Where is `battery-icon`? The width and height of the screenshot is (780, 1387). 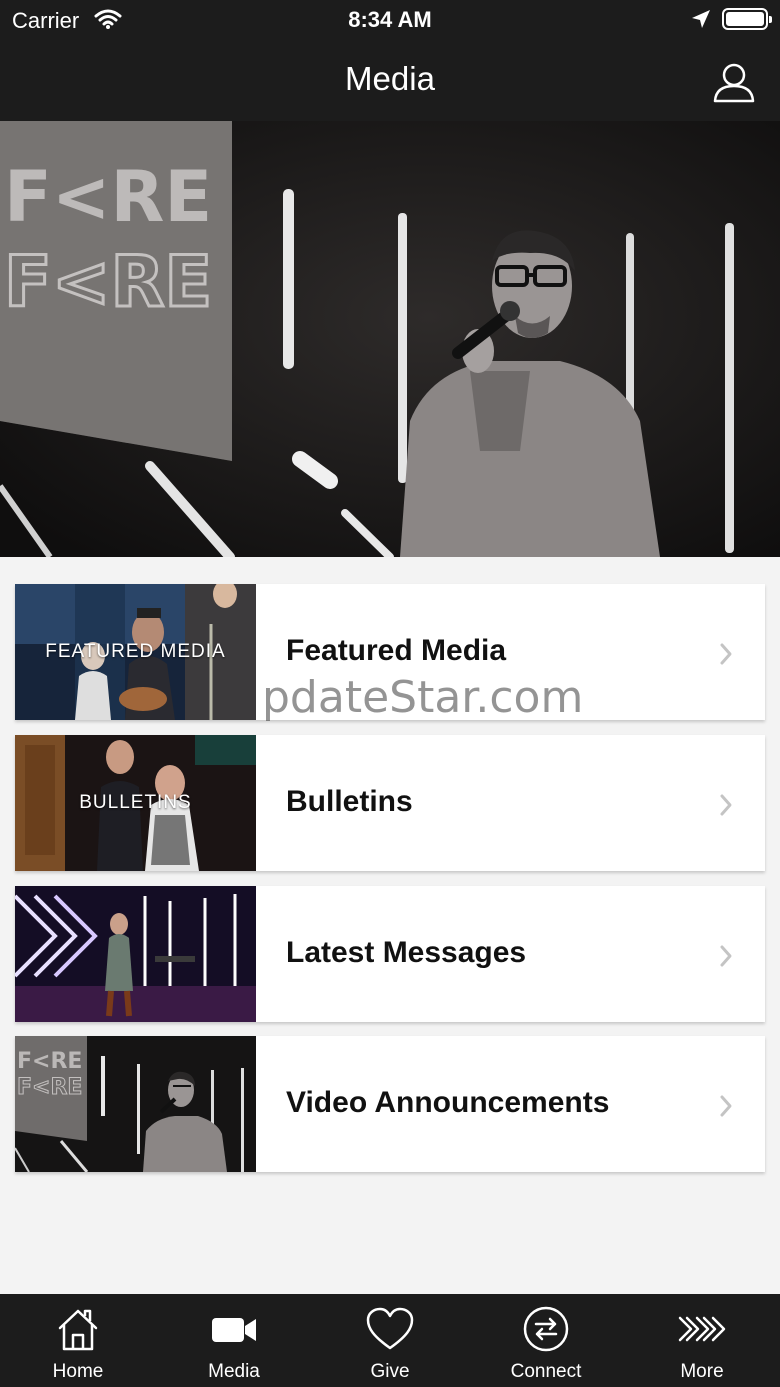 battery-icon is located at coordinates (747, 19).